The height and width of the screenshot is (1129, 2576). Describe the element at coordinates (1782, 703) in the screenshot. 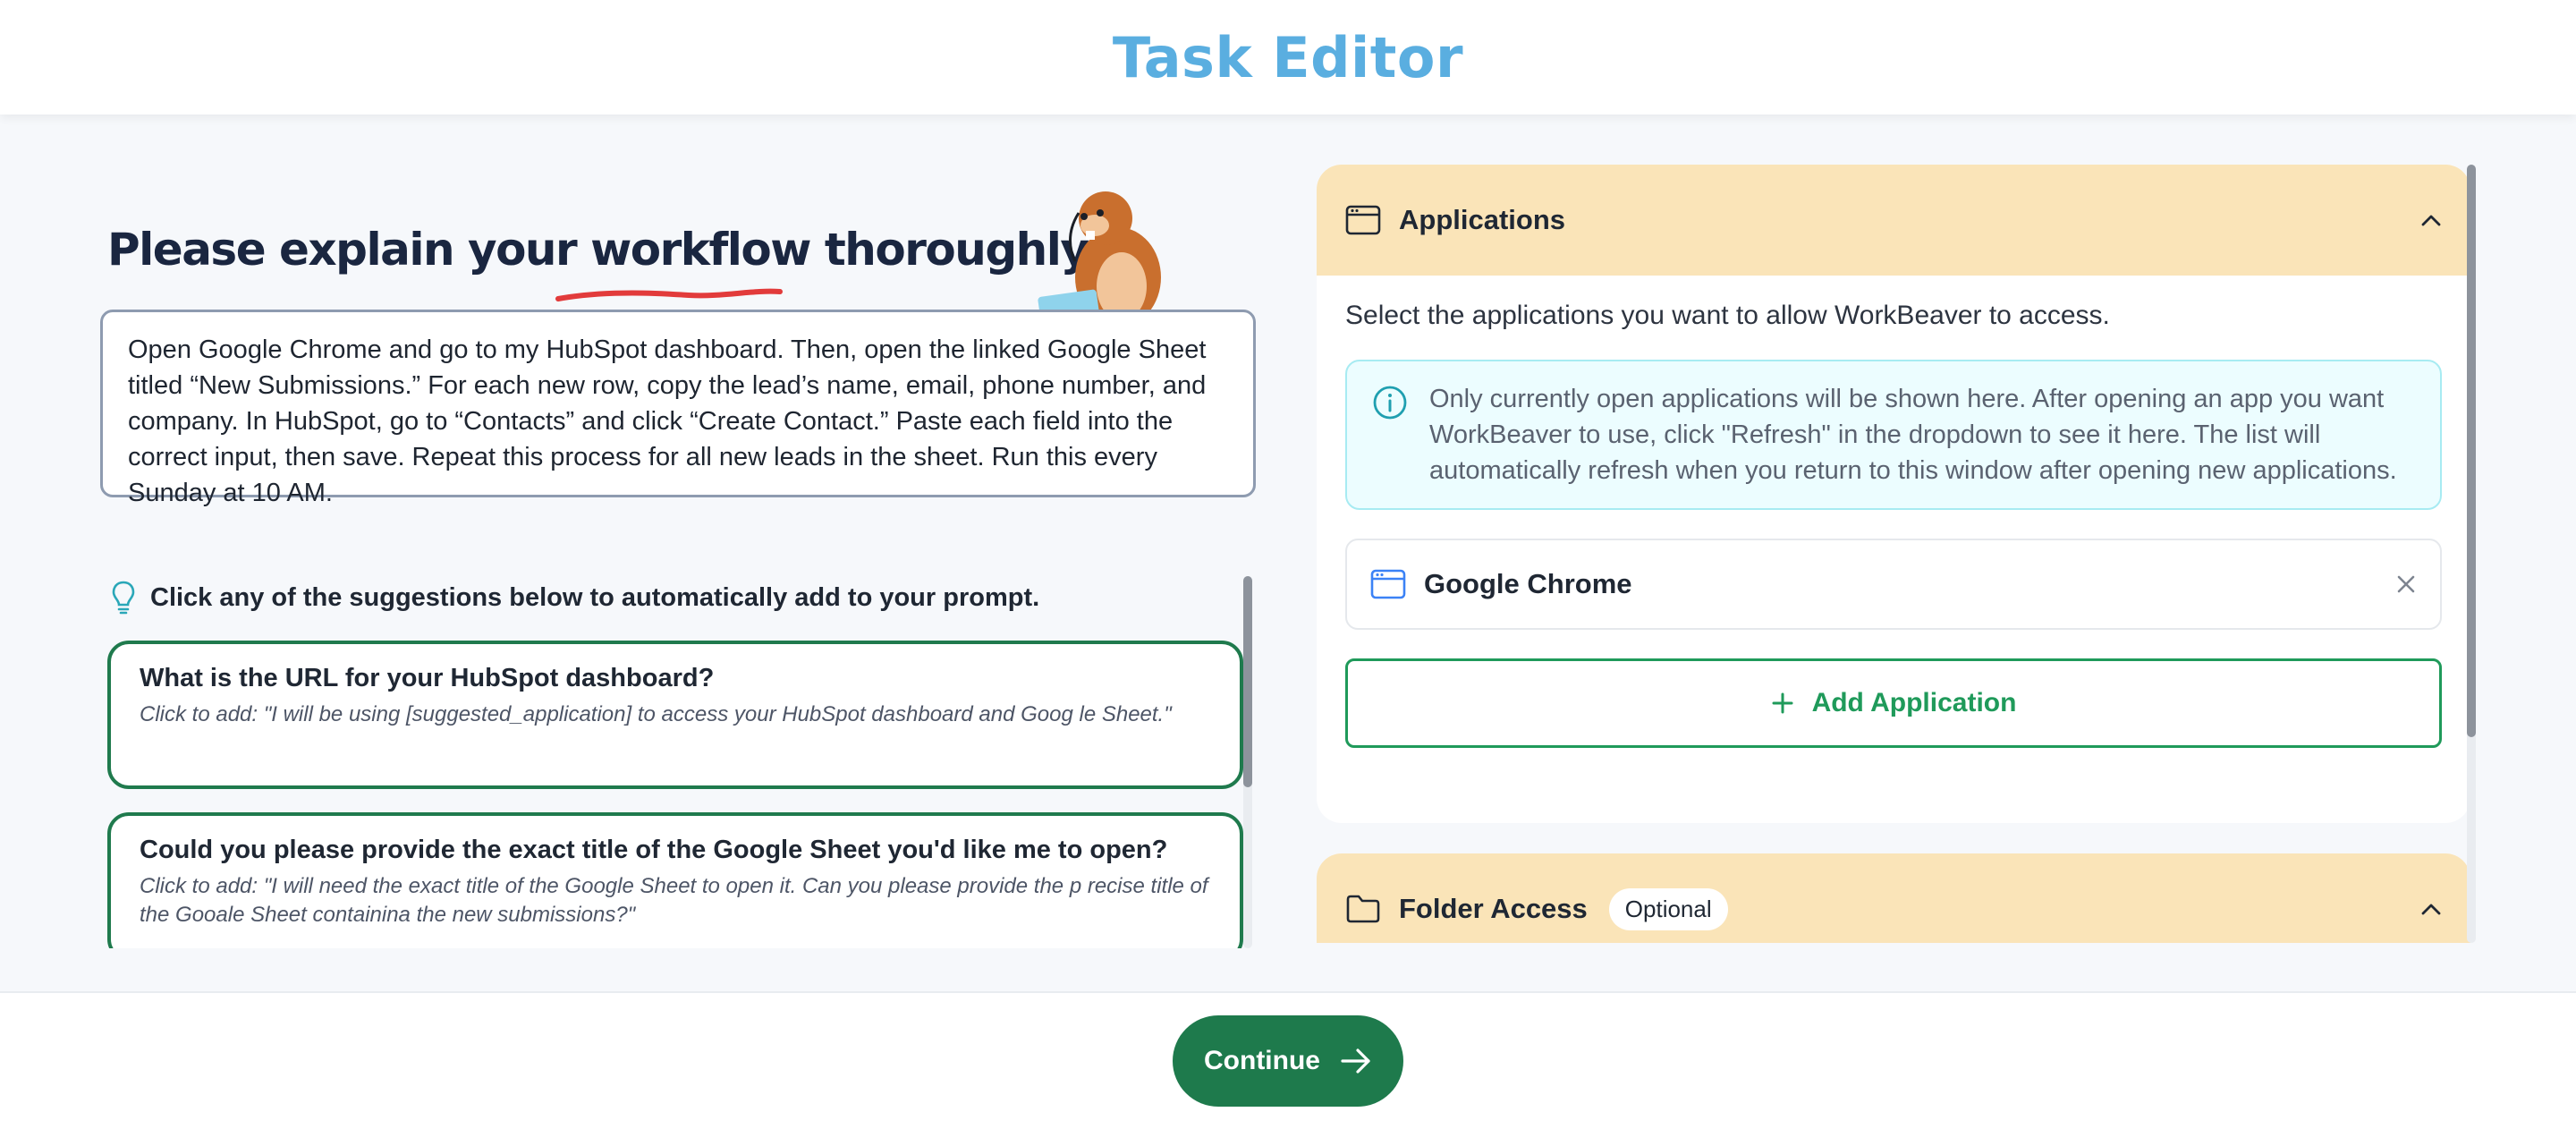

I see `plus-icon` at that location.